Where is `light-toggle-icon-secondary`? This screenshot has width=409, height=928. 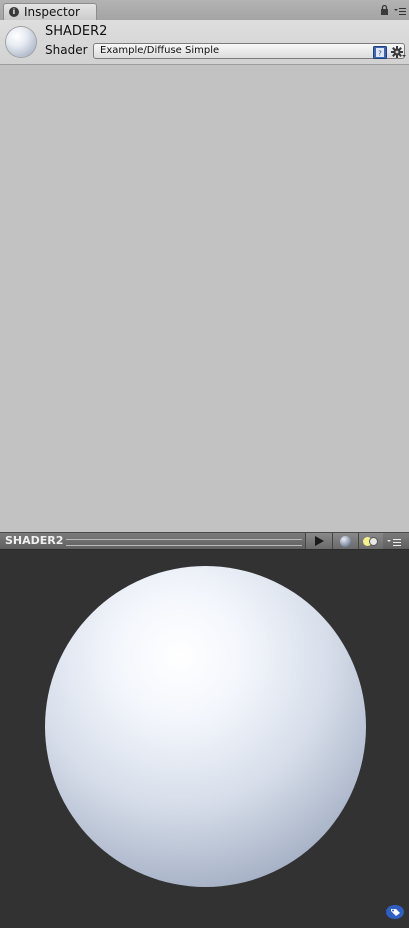 light-toggle-icon-secondary is located at coordinates (373, 541).